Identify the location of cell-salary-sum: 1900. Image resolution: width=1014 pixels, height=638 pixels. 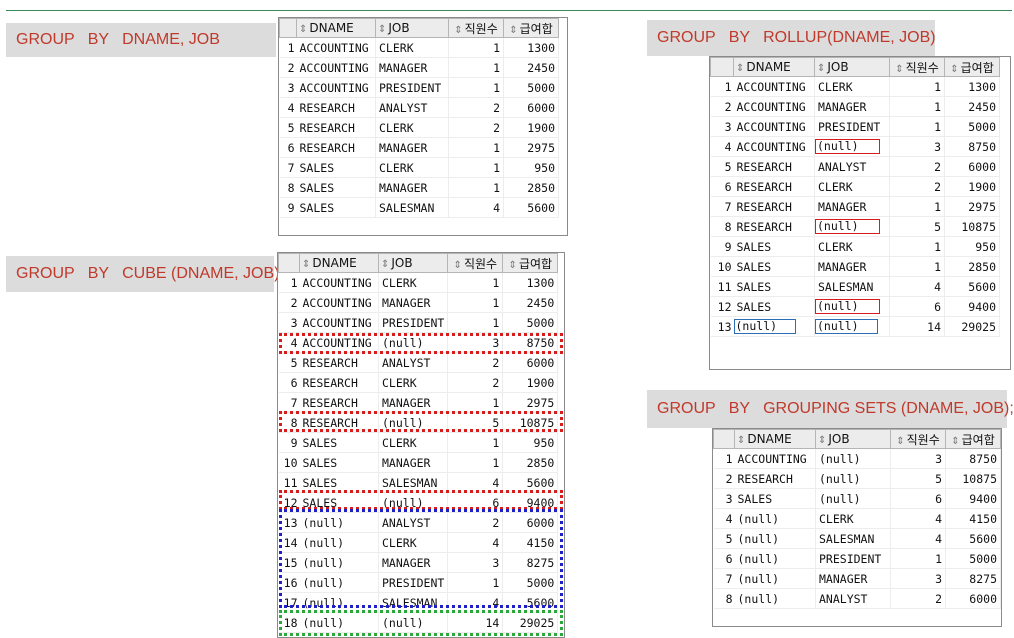
(531, 127).